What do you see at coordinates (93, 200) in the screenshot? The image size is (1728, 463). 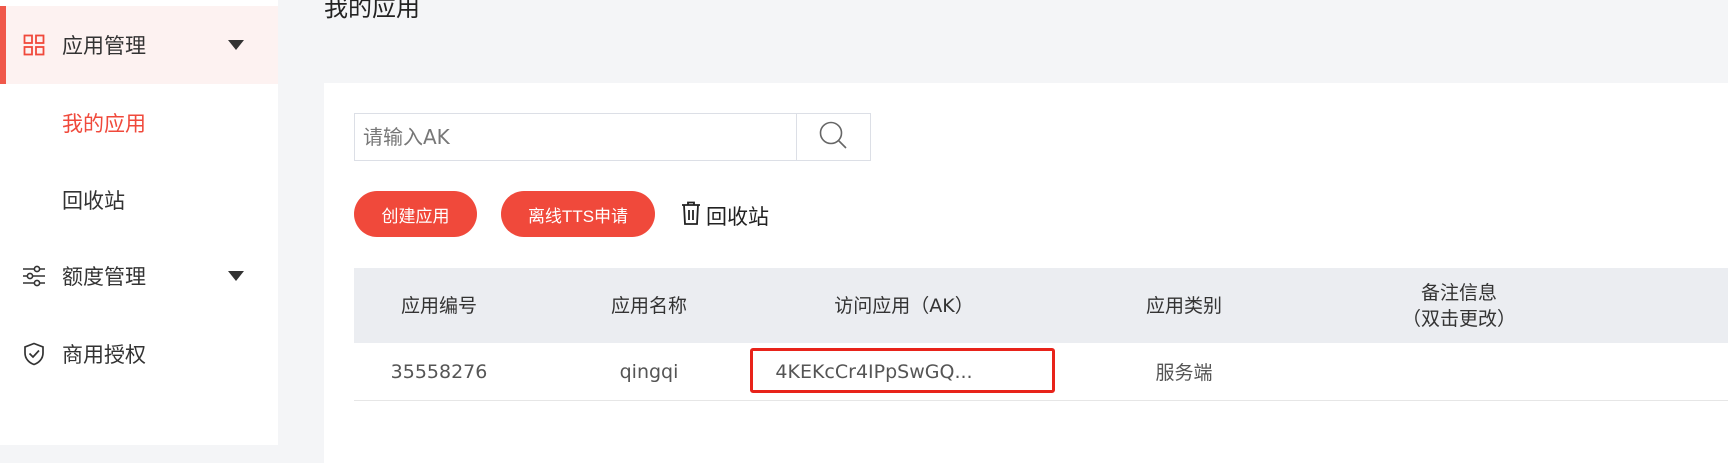 I see `sidebar-item-recycle-bin: 回收站` at bounding box center [93, 200].